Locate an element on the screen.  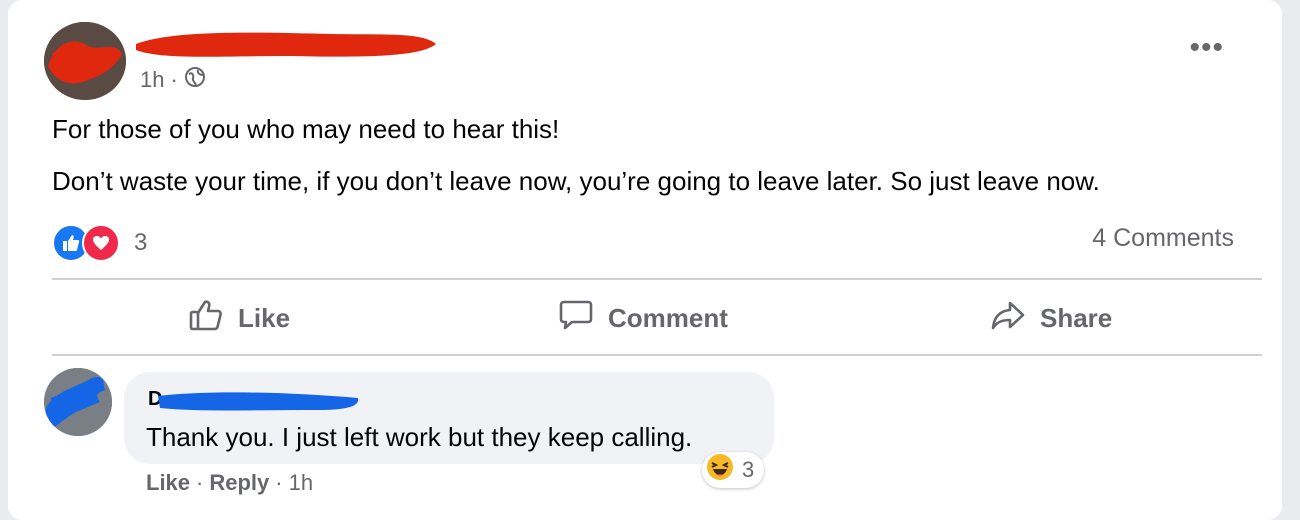
thumbs-up-icon is located at coordinates (206, 318).